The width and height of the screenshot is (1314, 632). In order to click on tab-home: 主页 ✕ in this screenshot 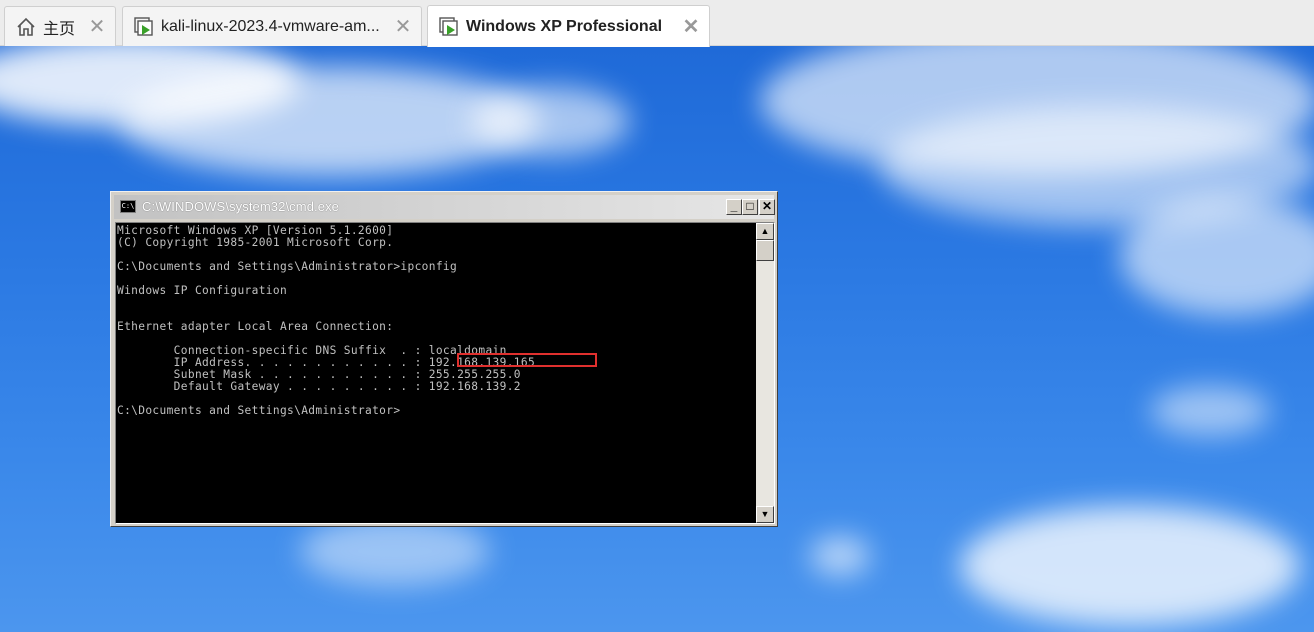, I will do `click(60, 26)`.